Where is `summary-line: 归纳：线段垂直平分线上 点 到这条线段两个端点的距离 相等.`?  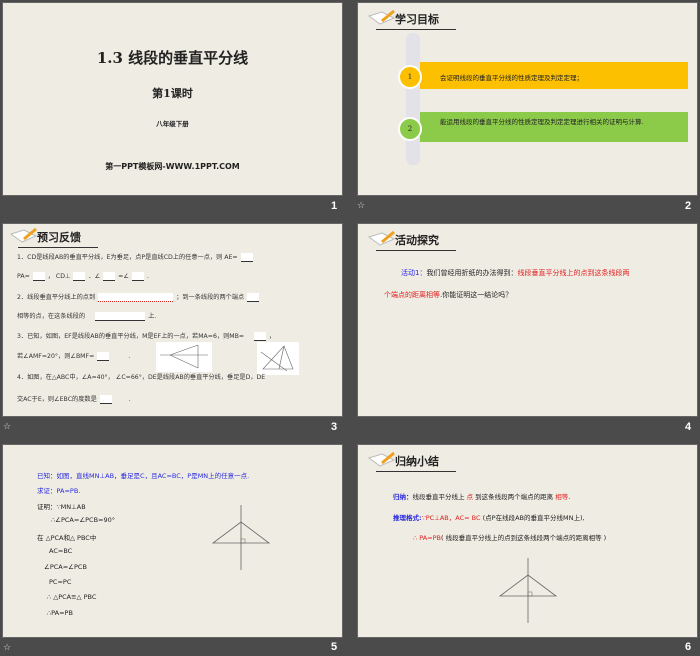
summary-line: 归纳：线段垂直平分线上 点 到这条线段两个端点的距离 相等. is located at coordinates (481, 496).